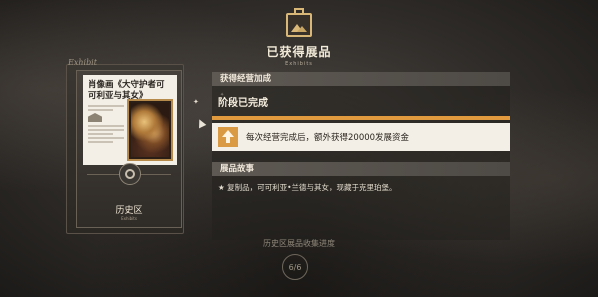  I want to click on exhibit-card: 肖像画《大守护者可可利亚与其女》 历史区 Exhibits, so click(129, 149).